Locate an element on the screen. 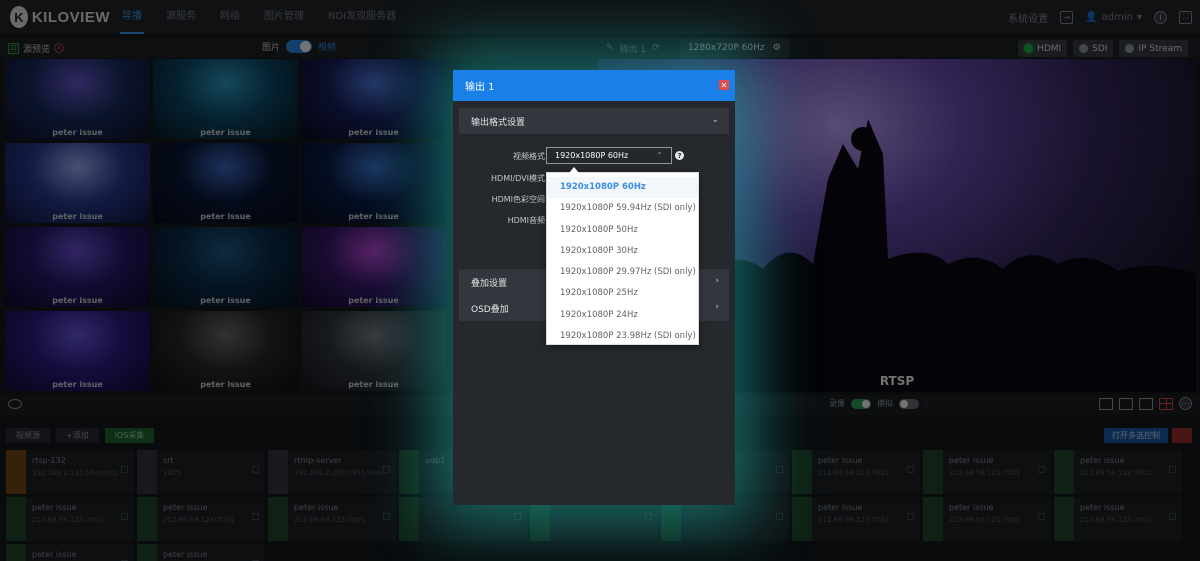  layout-pip-icon is located at coordinates (1146, 403).